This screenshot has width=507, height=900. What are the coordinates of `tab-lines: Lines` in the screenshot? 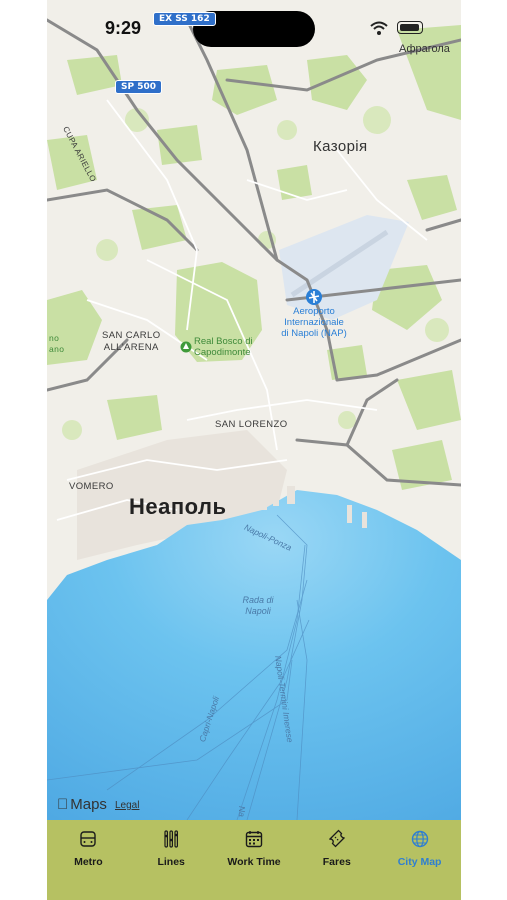 It's located at (171, 860).